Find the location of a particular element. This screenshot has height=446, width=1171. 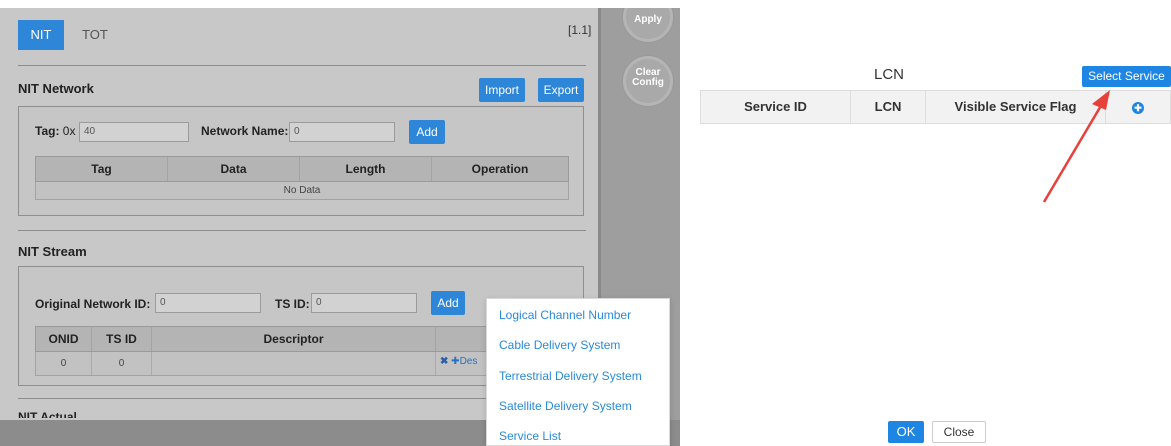

row-operations: ✖ ✚Des is located at coordinates (458, 361).